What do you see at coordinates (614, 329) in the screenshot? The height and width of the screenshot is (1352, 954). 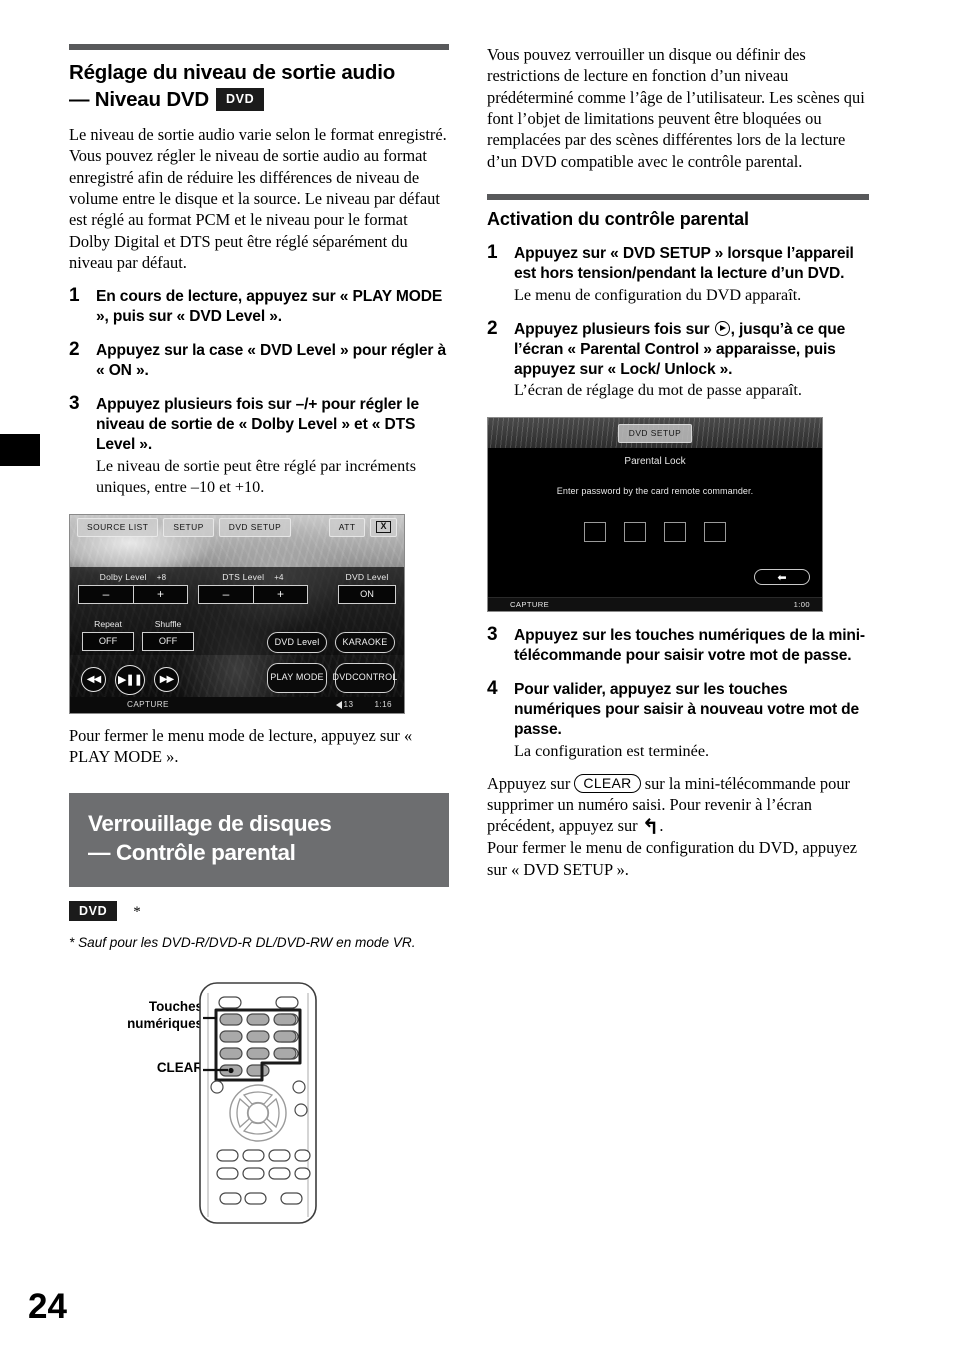 I see `right-step-2-heading-a: Appuyez plusieurs fois sur` at bounding box center [614, 329].